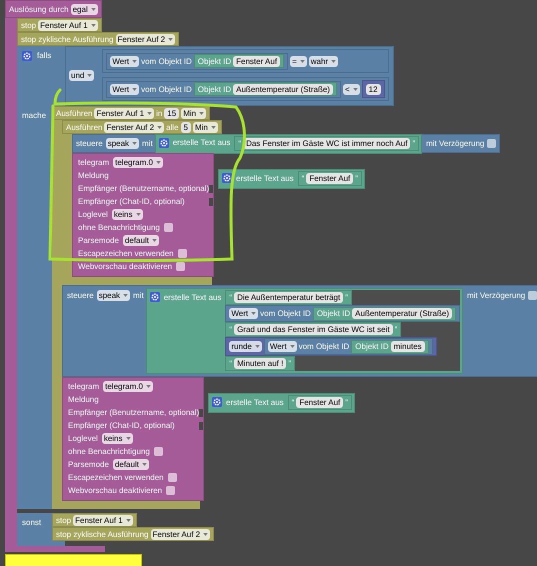  Describe the element at coordinates (34, 115) in the screenshot. I see `block-label: mache` at that location.